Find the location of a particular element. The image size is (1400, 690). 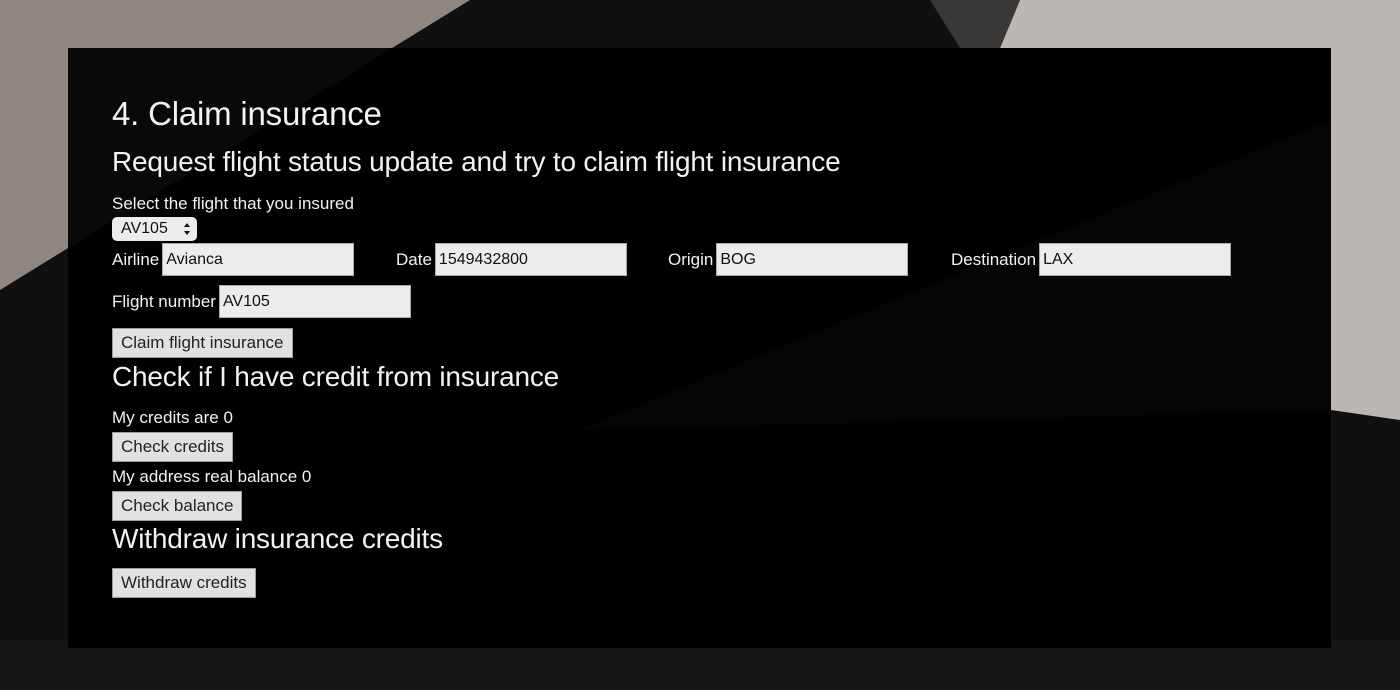

origin-label: Origin is located at coordinates (691, 259).